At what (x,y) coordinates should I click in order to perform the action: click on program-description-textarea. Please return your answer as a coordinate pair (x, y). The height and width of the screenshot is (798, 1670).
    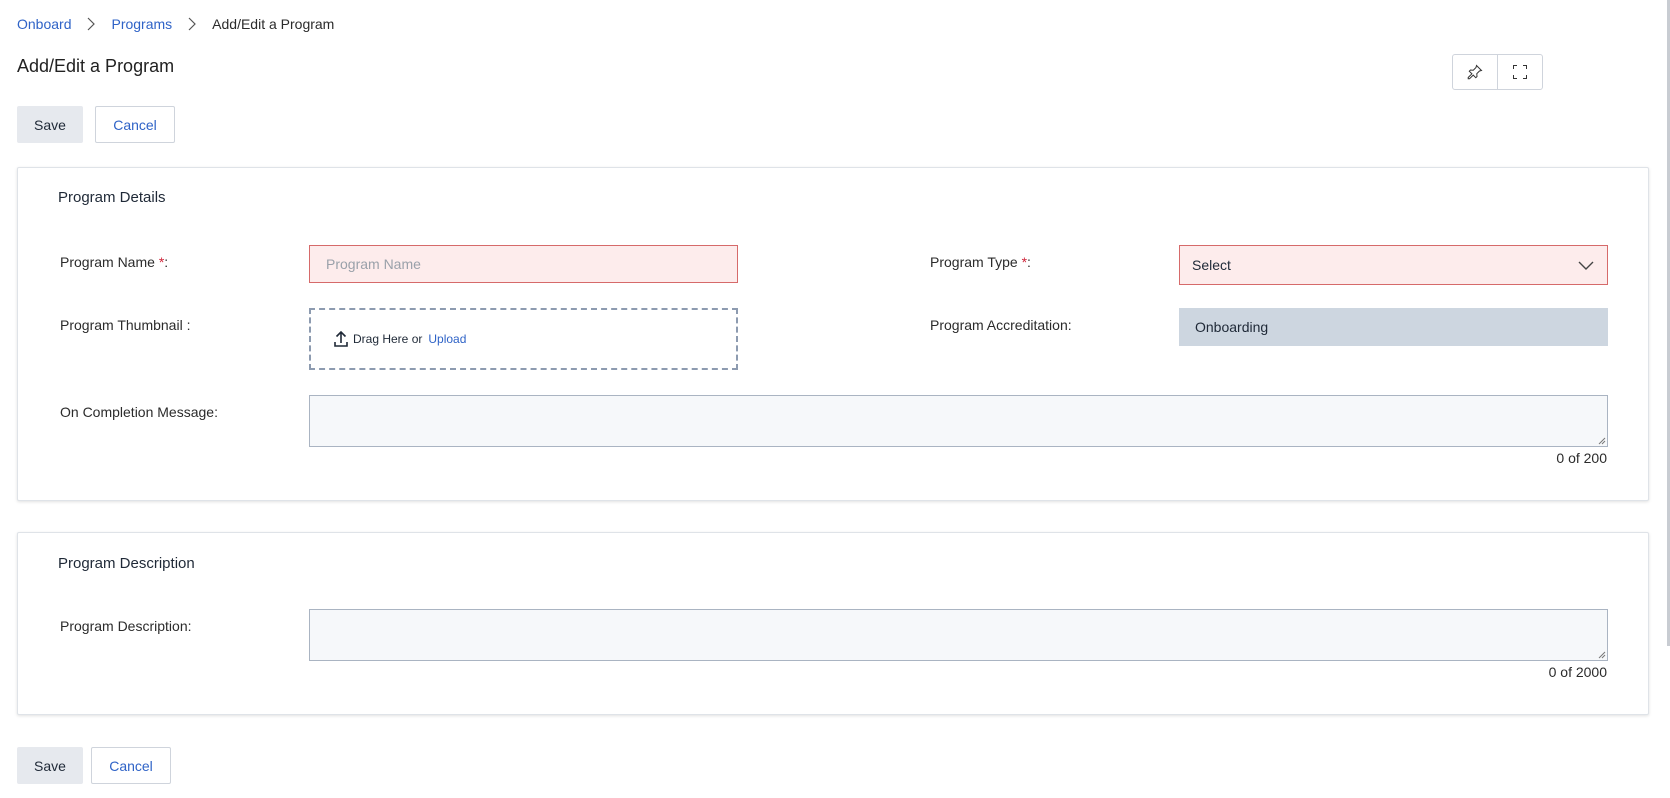
    Looking at the image, I should click on (958, 635).